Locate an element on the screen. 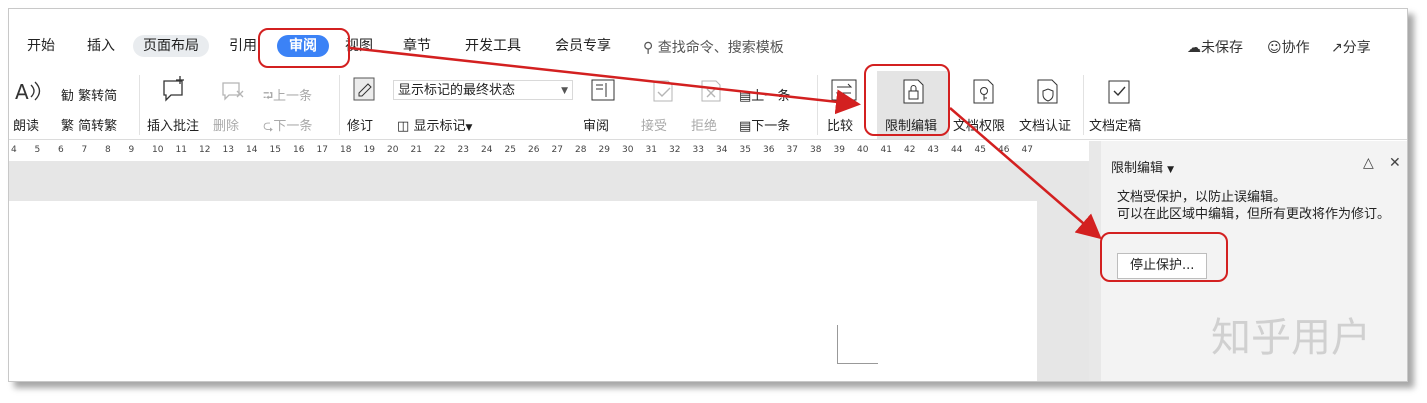  page-margin-marker is located at coordinates (857, 344).